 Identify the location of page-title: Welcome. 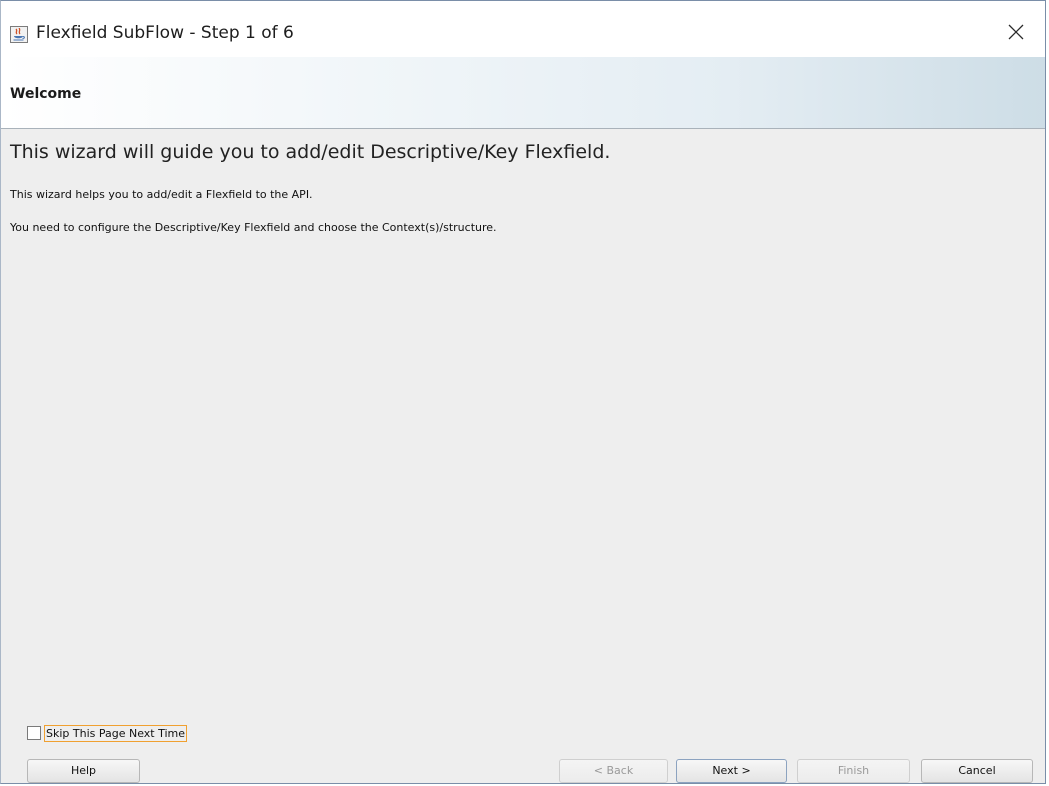
(46, 94).